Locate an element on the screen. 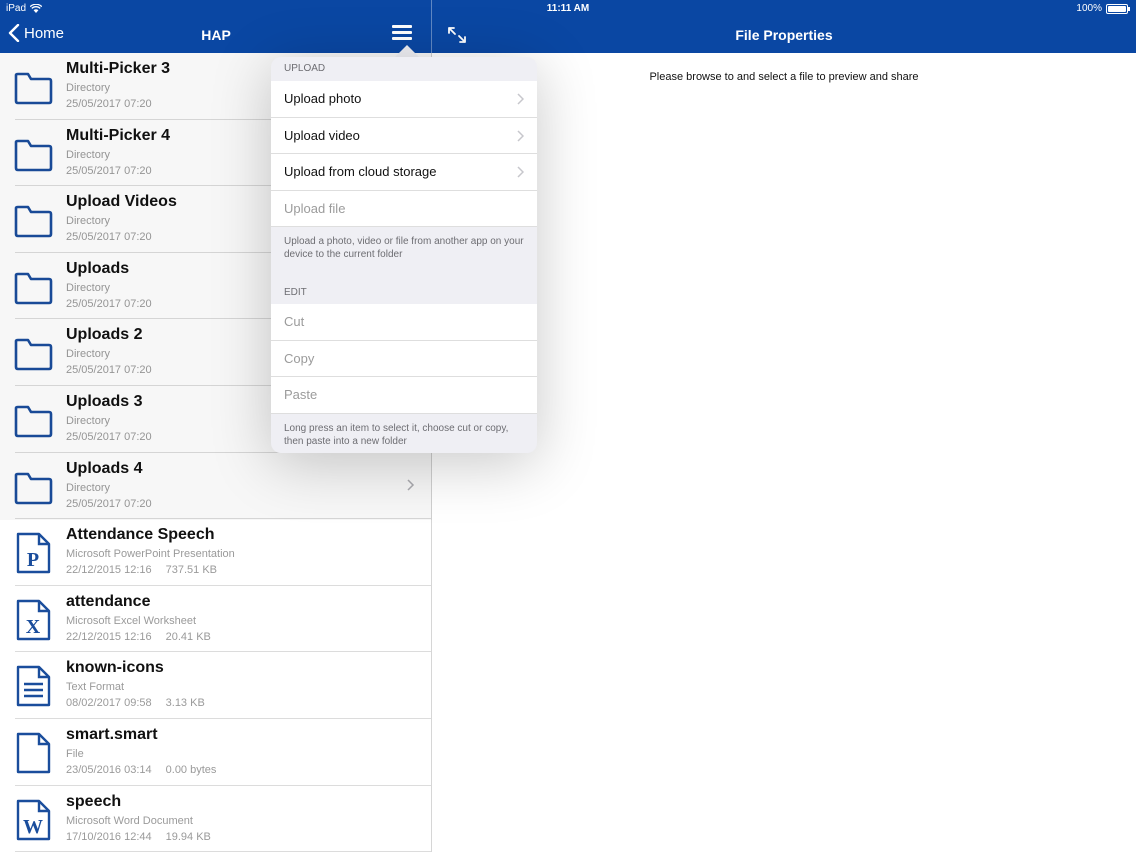 Image resolution: width=1136 pixels, height=852 pixels. upload-cloud-item: Upload from cloud storage is located at coordinates (404, 172).